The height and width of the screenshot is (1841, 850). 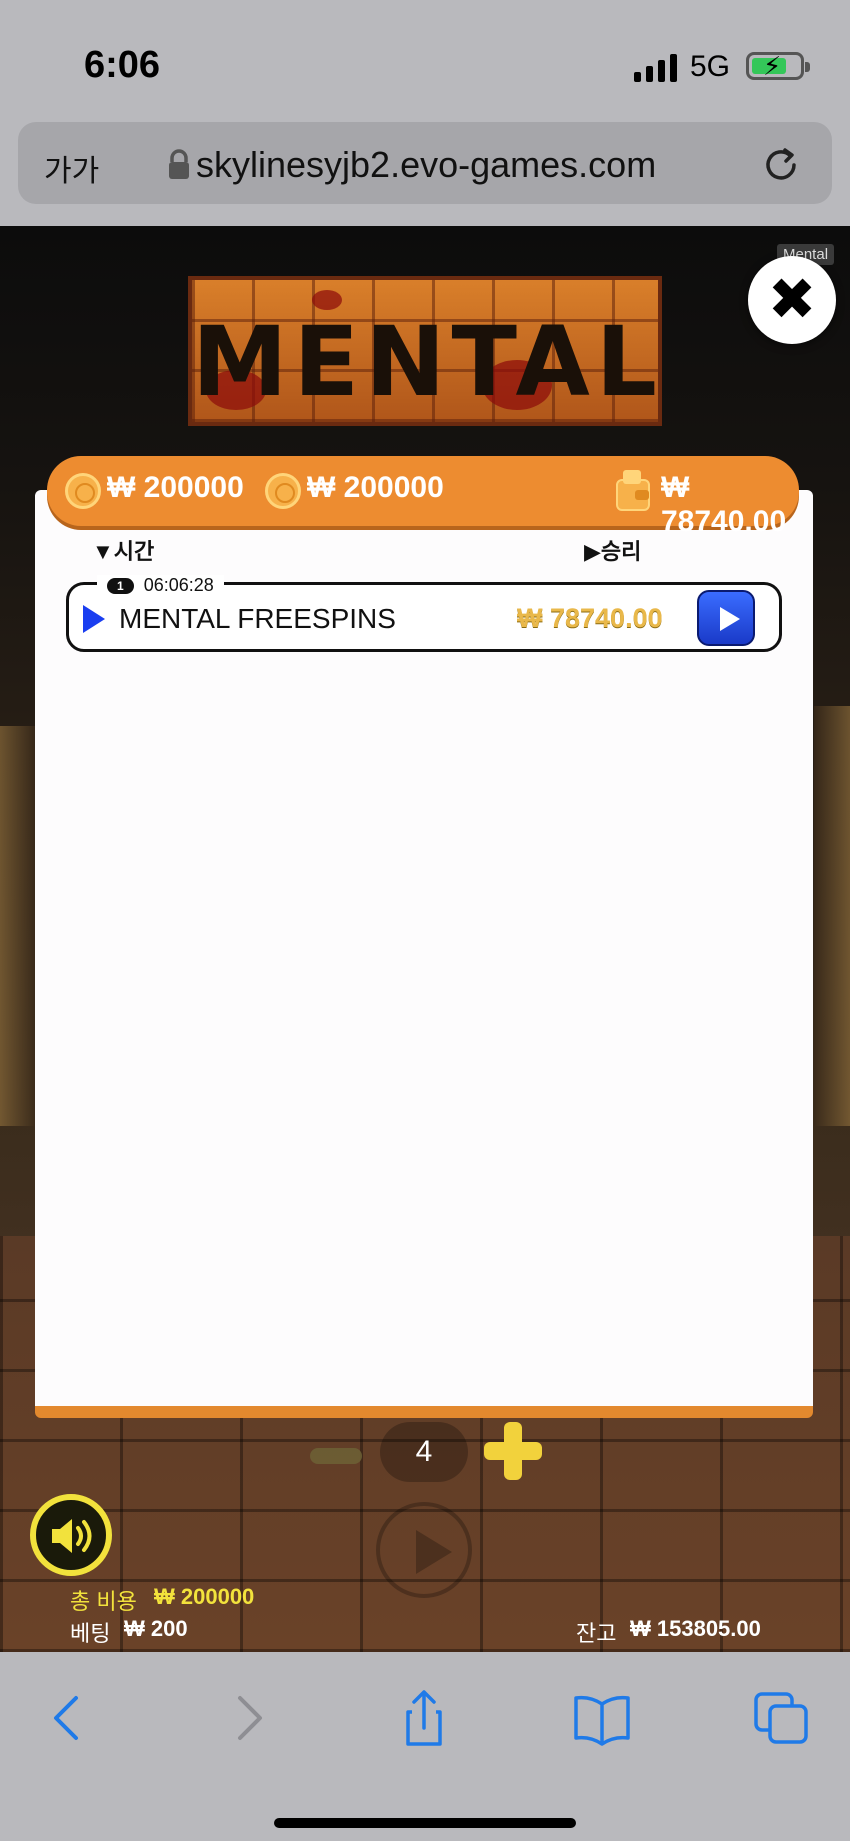 I want to click on row-time: 06:06:28, so click(x=178, y=585).